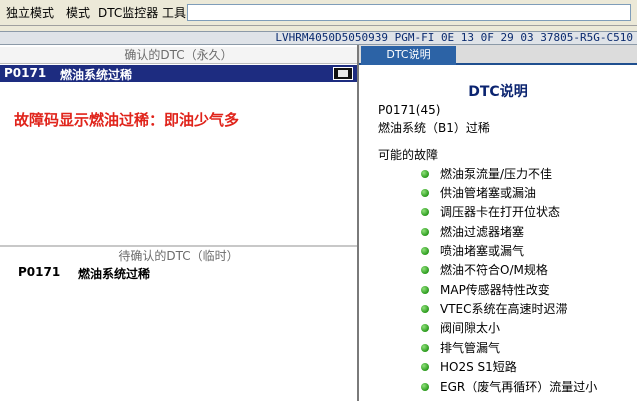 The width and height of the screenshot is (637, 401). Describe the element at coordinates (408, 155) in the screenshot. I see `possible-causes-label: 可能的故障` at that location.